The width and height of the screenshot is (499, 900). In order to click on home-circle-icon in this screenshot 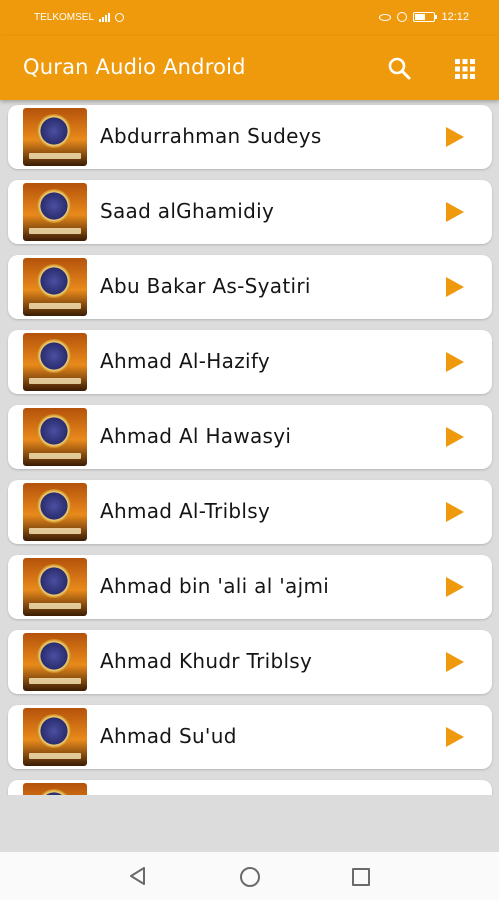, I will do `click(250, 877)`.